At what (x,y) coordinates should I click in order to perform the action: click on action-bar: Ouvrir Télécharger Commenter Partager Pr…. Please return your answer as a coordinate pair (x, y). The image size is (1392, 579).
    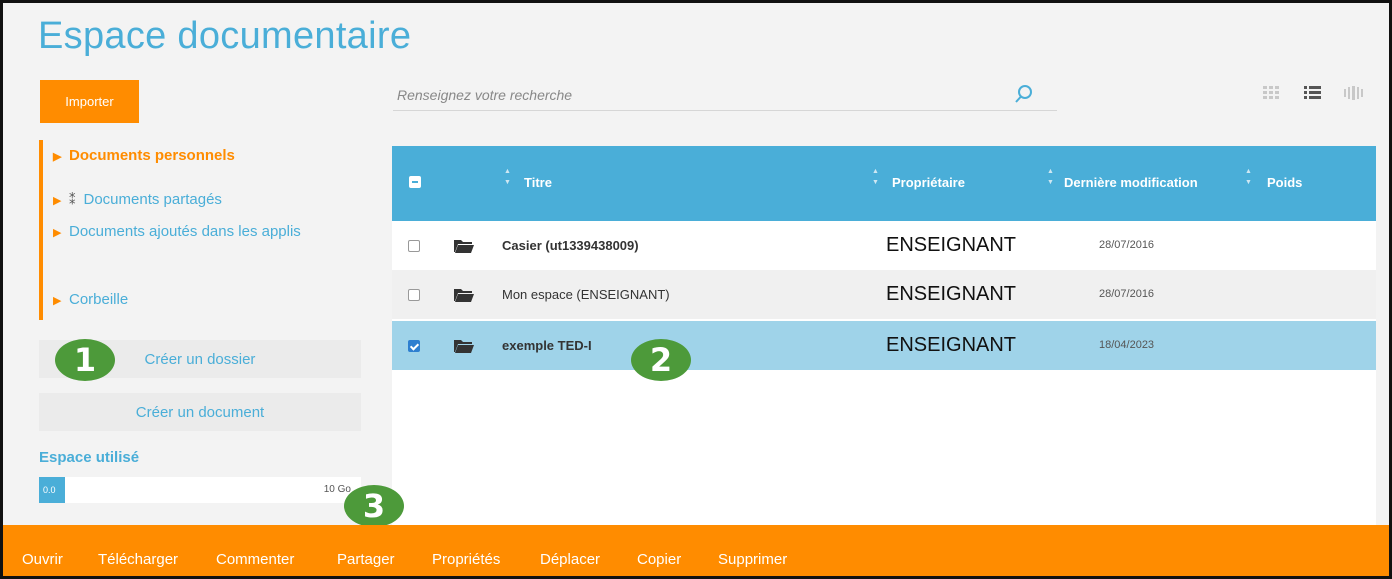
    Looking at the image, I should click on (696, 550).